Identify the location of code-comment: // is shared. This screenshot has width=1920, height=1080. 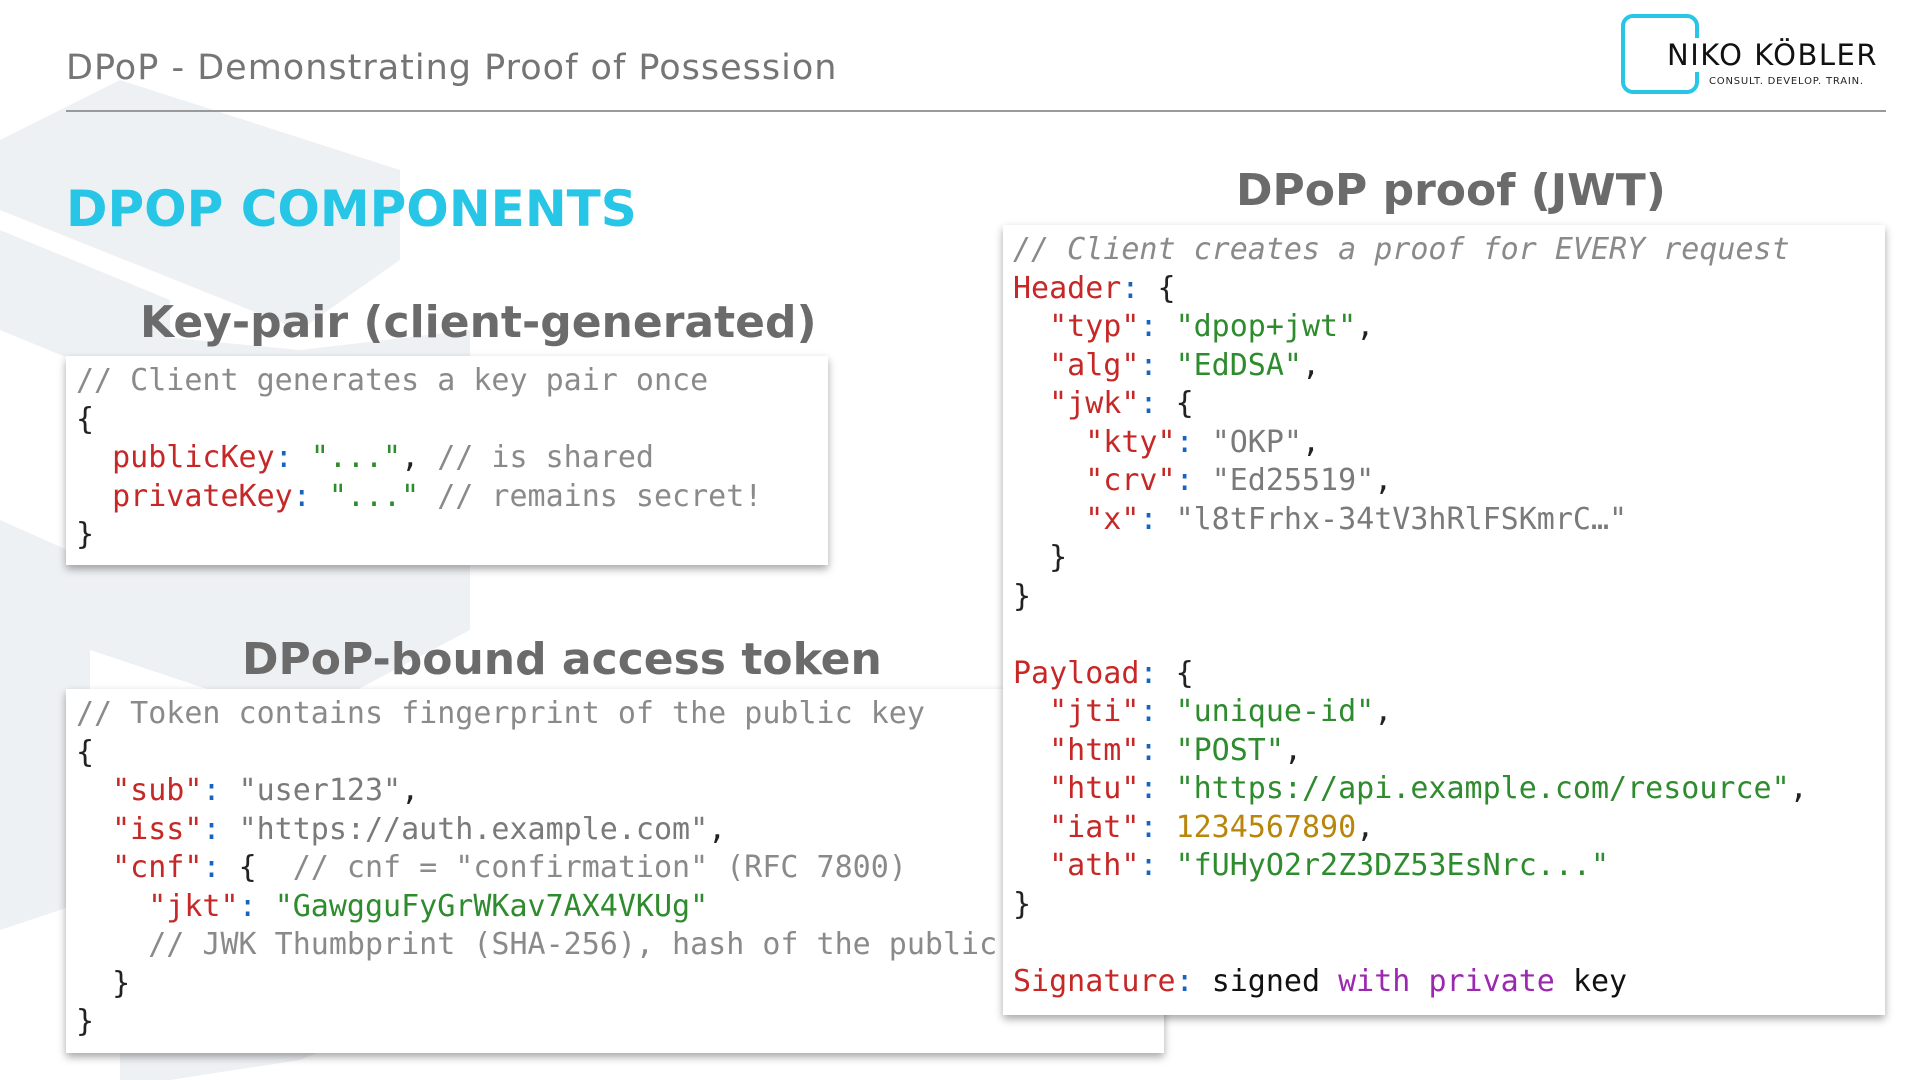
(545, 457).